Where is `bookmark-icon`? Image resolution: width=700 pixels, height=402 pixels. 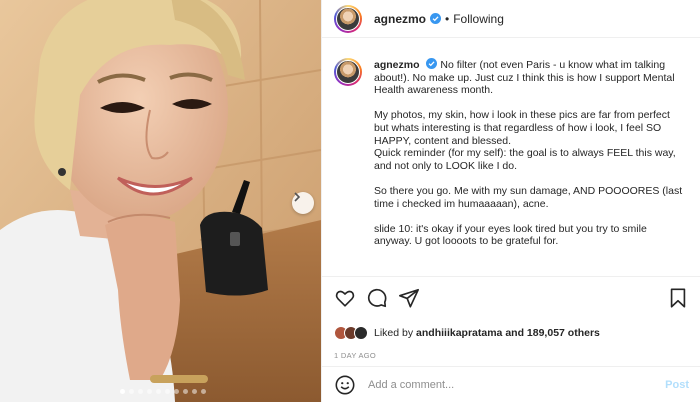
bookmark-icon is located at coordinates (678, 298).